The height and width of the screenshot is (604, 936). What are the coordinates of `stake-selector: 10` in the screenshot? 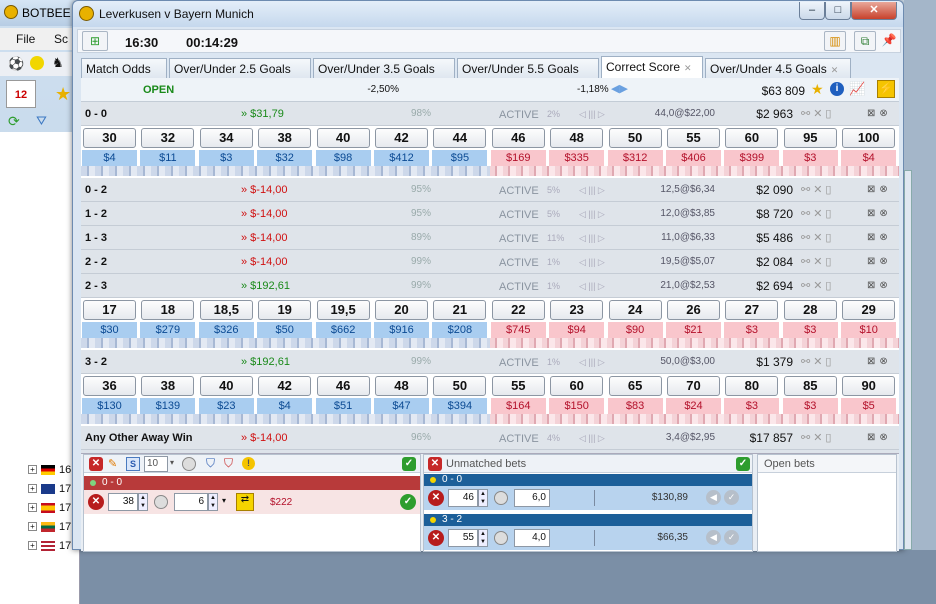 It's located at (156, 464).